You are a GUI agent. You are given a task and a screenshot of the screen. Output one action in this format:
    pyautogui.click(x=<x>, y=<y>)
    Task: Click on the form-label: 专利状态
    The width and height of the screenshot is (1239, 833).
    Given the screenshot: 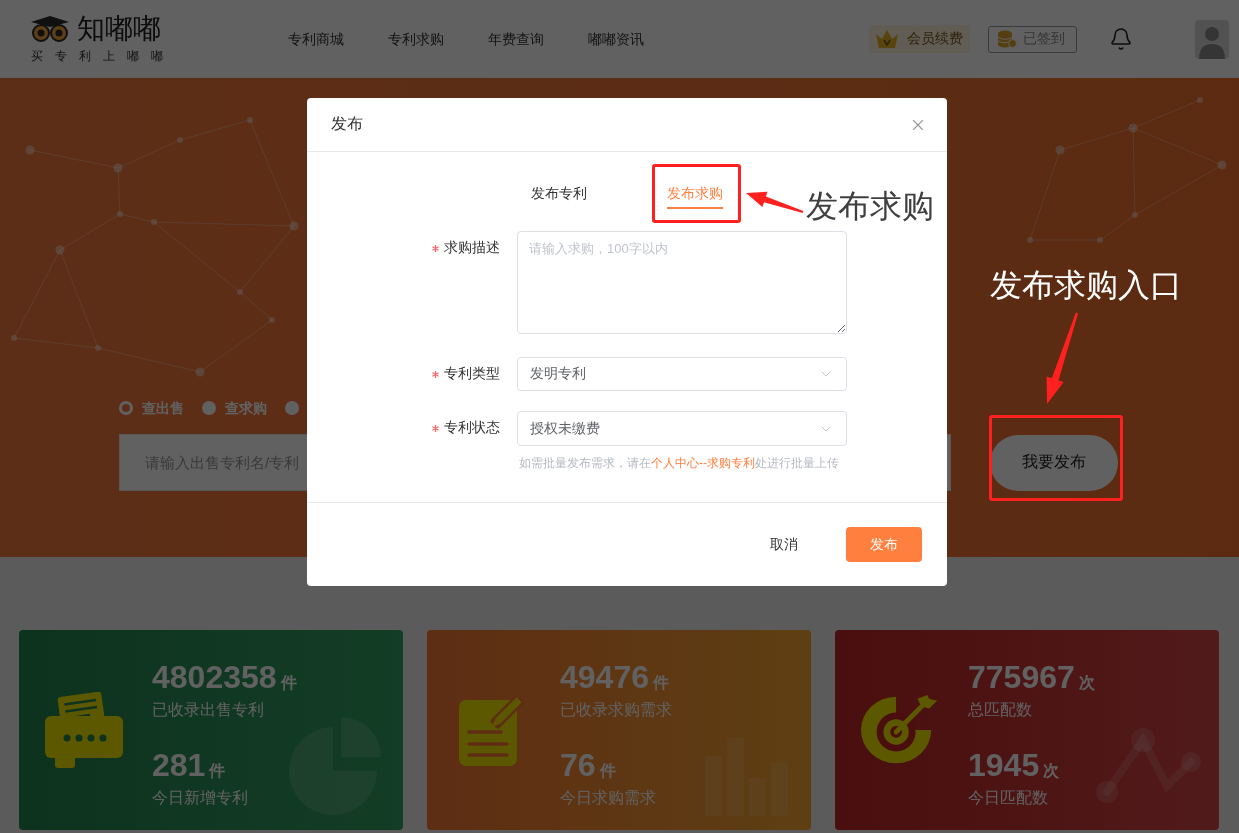 What is the action you would take?
    pyautogui.click(x=472, y=428)
    